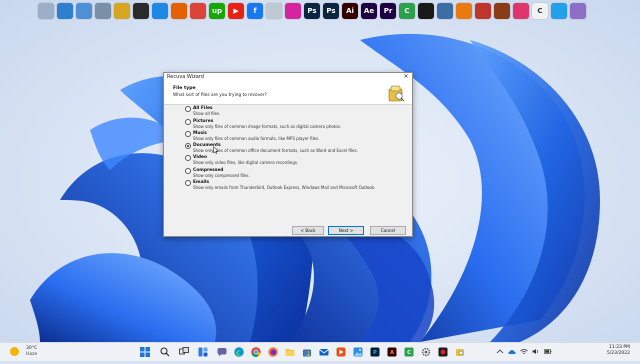  I want to click on app-icon, so click(141, 11).